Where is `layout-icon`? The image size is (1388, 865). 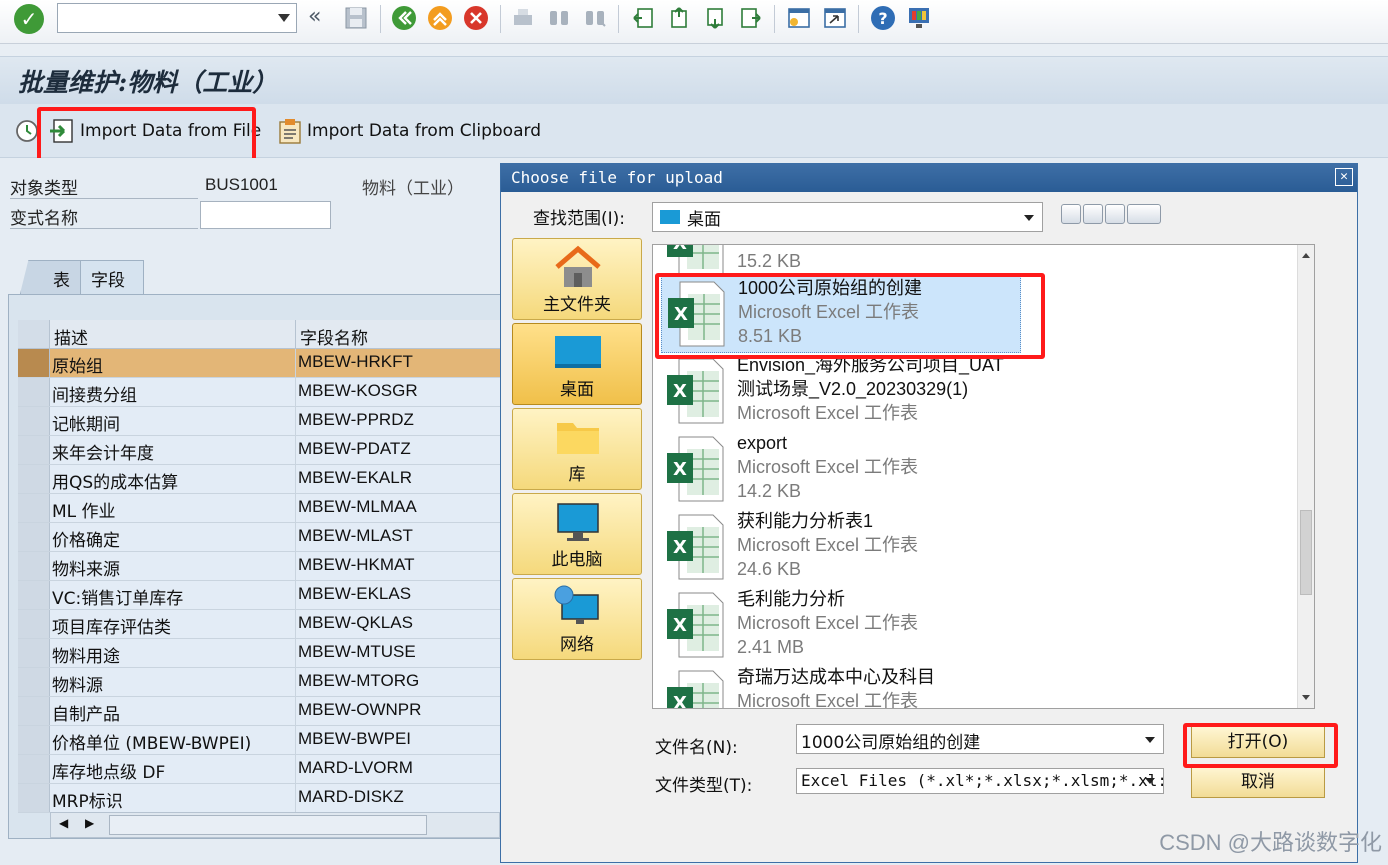 layout-icon is located at coordinates (919, 18).